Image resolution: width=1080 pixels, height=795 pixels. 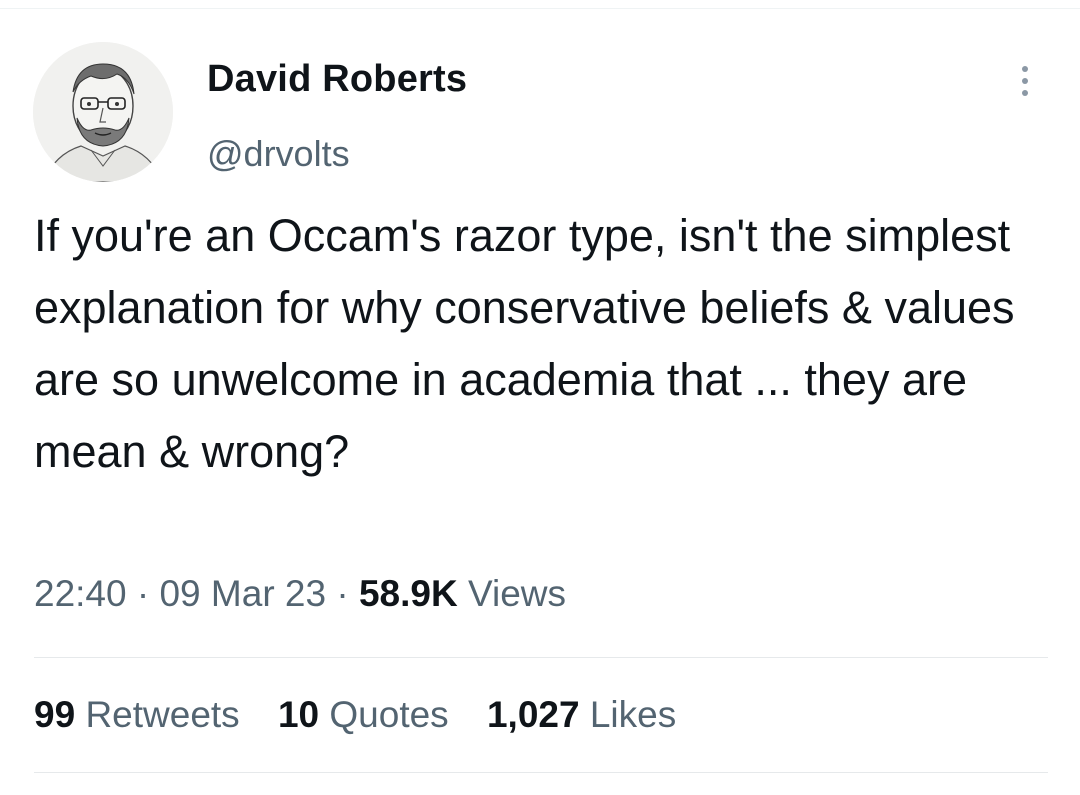 I want to click on tweet-time: 22:40, so click(x=80, y=593).